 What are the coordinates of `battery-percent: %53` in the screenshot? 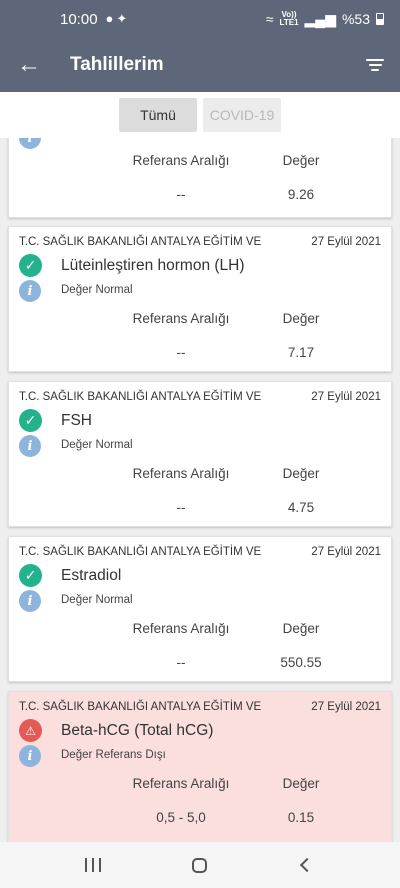 It's located at (355, 19).